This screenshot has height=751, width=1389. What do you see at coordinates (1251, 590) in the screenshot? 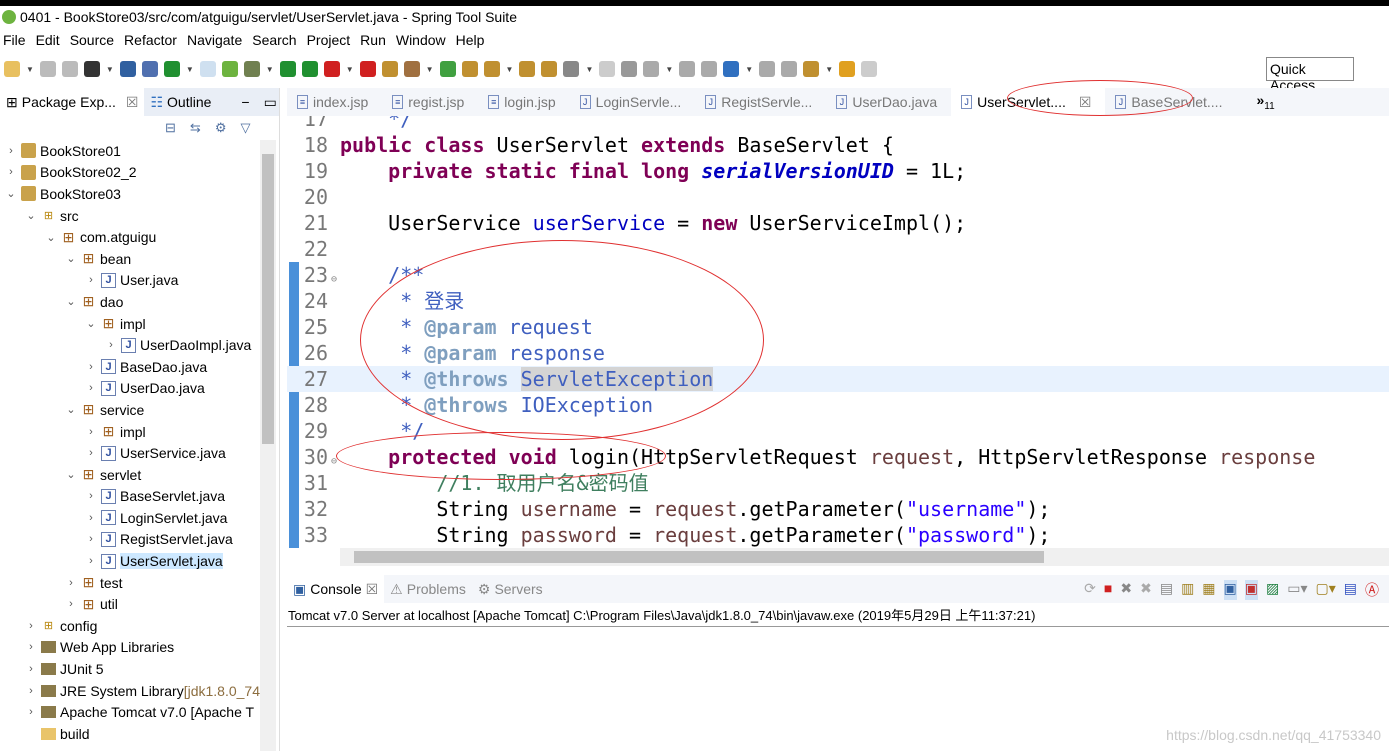
I see `show-on-stderr-icon: ▣` at bounding box center [1251, 590].